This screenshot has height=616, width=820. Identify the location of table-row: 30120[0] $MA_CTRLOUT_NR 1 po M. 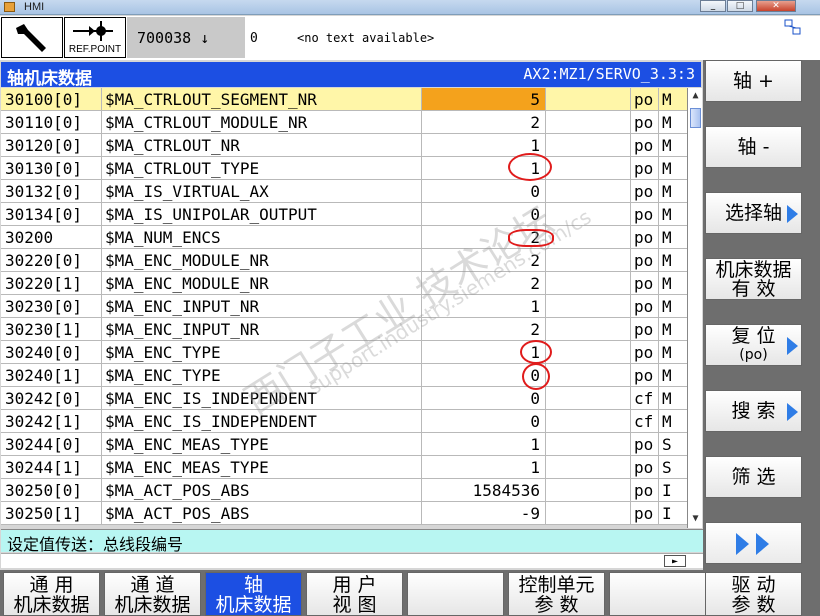
(344, 145).